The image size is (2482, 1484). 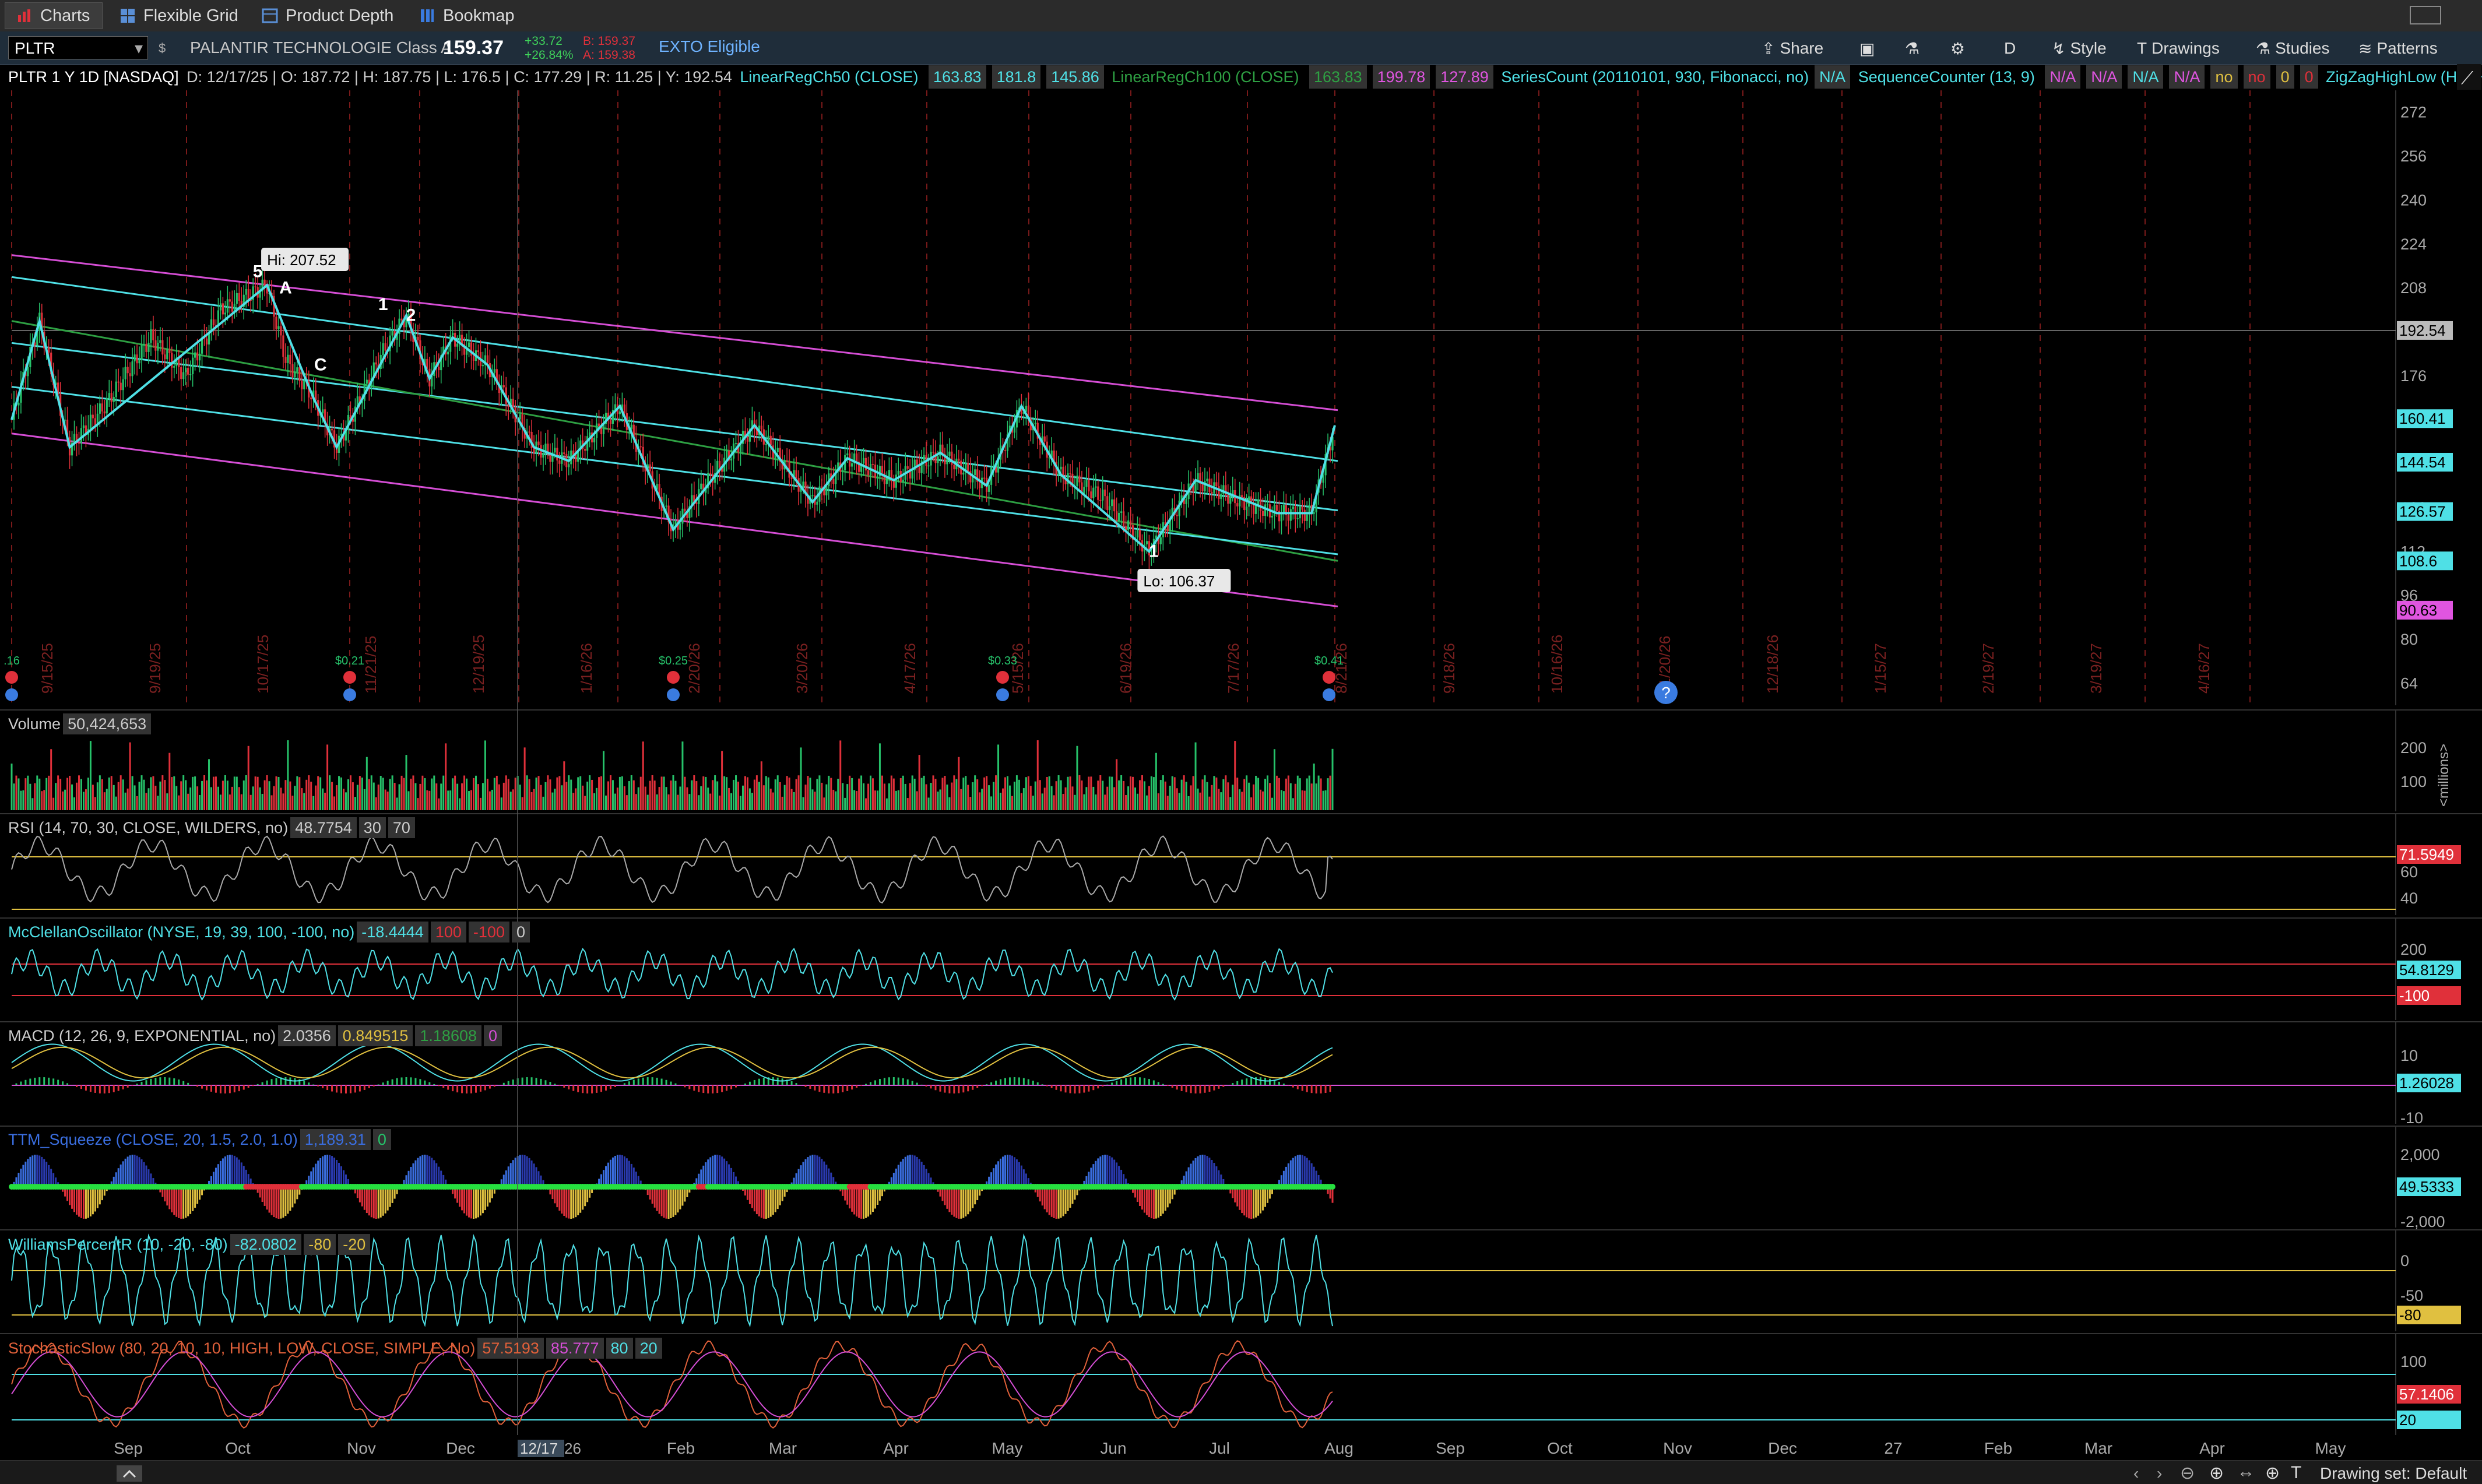 What do you see at coordinates (129, 1474) in the screenshot?
I see `collapse-icon` at bounding box center [129, 1474].